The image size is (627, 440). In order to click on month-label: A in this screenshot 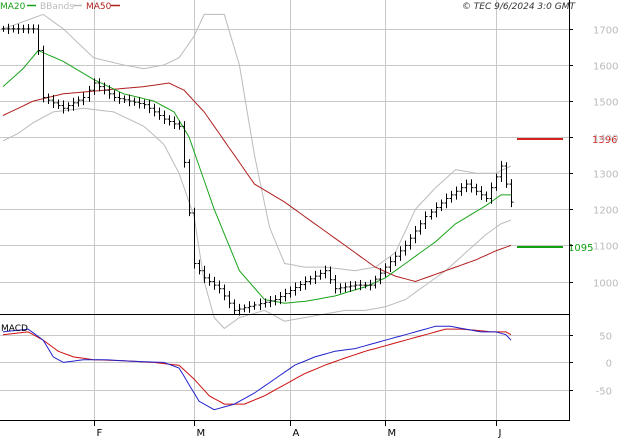, I will do `click(296, 433)`.